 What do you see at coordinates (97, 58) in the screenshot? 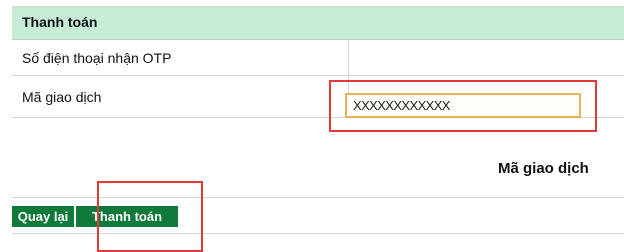
I see `phone-label: Số điện thoại nhận OTP` at bounding box center [97, 58].